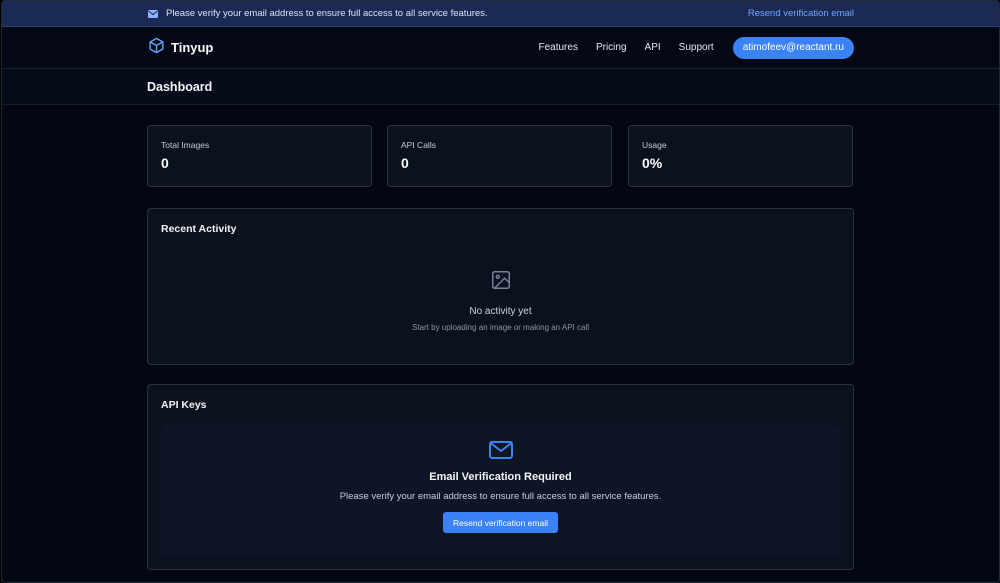 The width and height of the screenshot is (1000, 583). Describe the element at coordinates (740, 156) in the screenshot. I see `stat-card-usage: Usage 0%` at that location.